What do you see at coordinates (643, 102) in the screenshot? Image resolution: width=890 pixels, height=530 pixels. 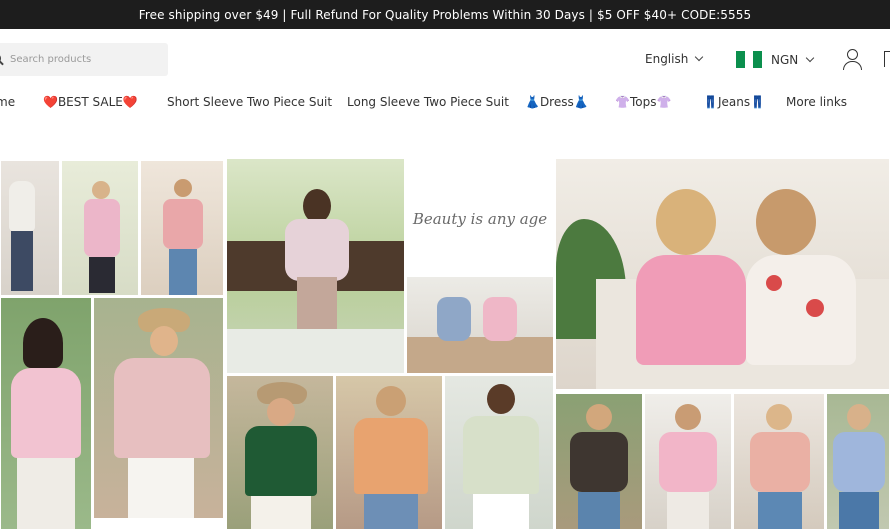 I see `nav-item-tops: 👚Tops👚` at bounding box center [643, 102].